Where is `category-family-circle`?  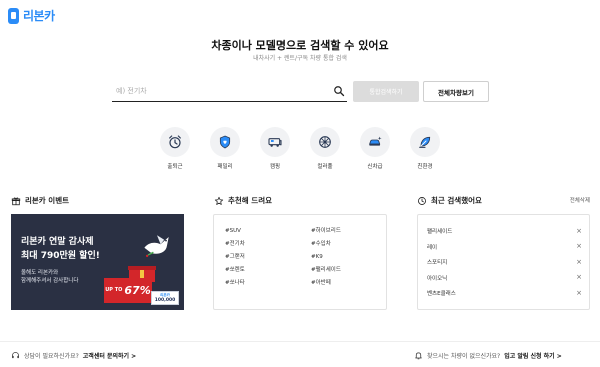
category-family-circle is located at coordinates (225, 142).